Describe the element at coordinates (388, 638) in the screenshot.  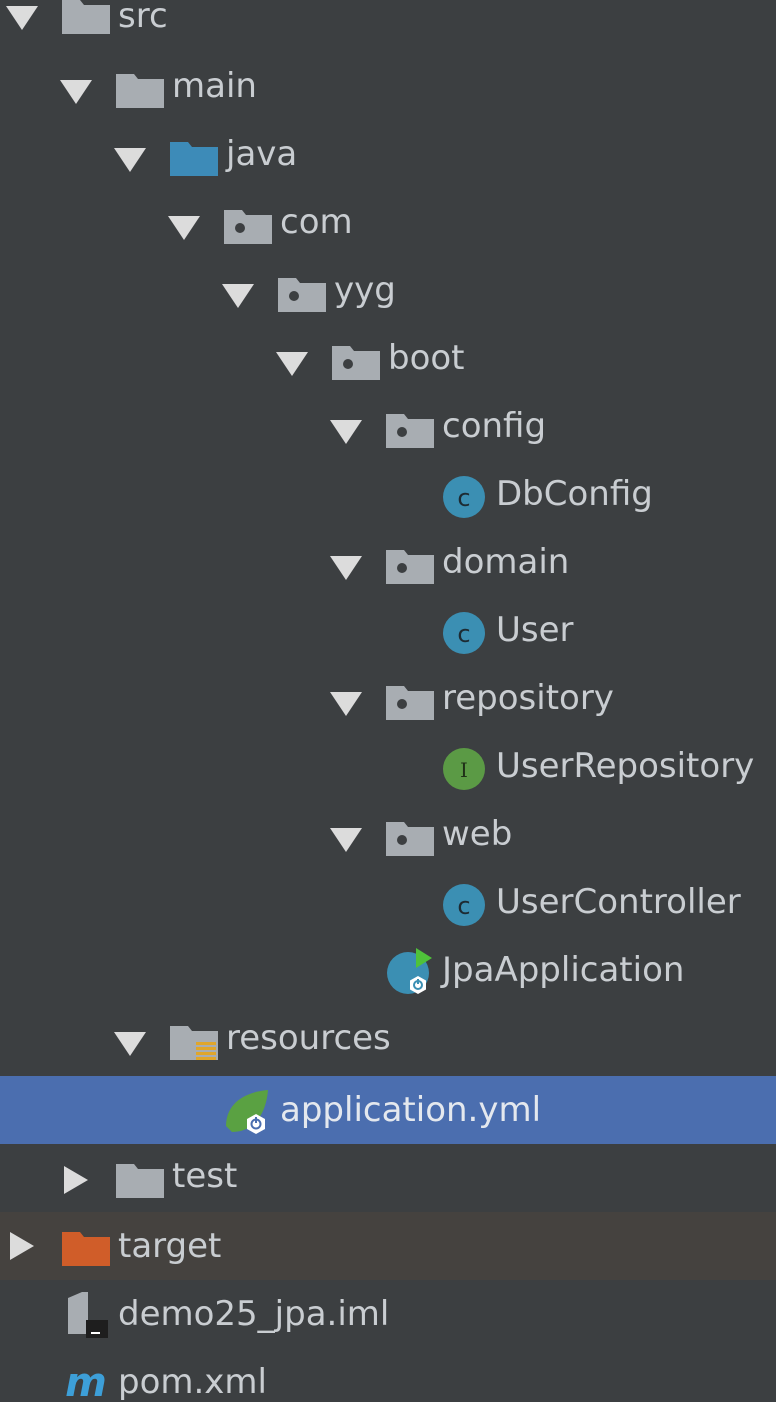
I see `tree-item-user: c User` at that location.